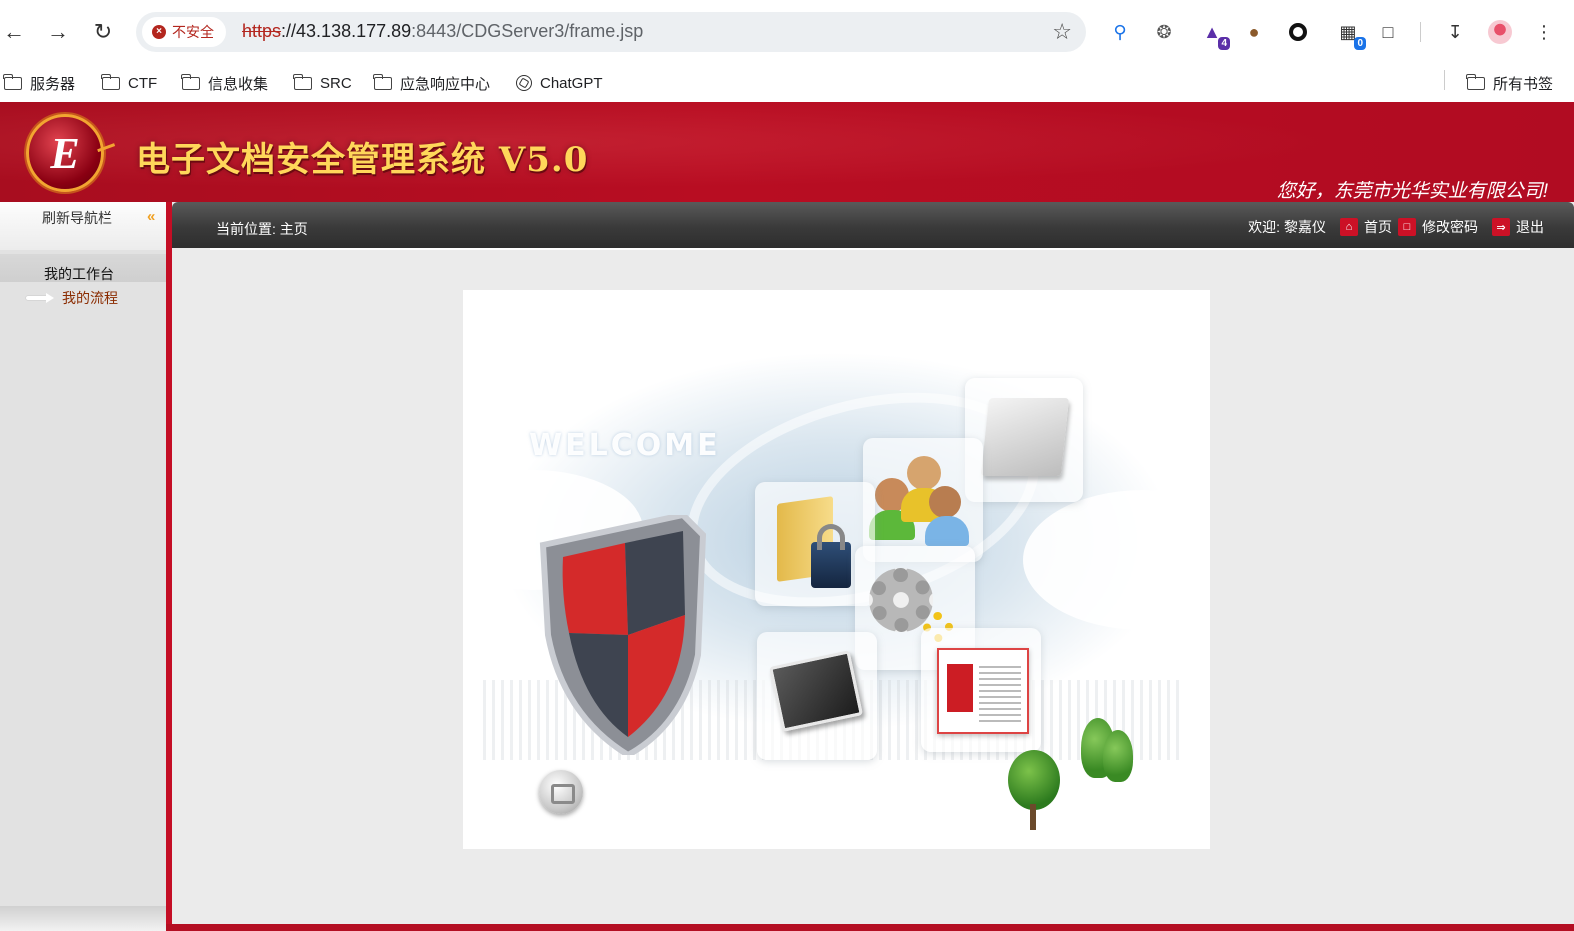 The image size is (1574, 931). I want to click on extension-hat-icon: ▲ 4, so click(1215, 35).